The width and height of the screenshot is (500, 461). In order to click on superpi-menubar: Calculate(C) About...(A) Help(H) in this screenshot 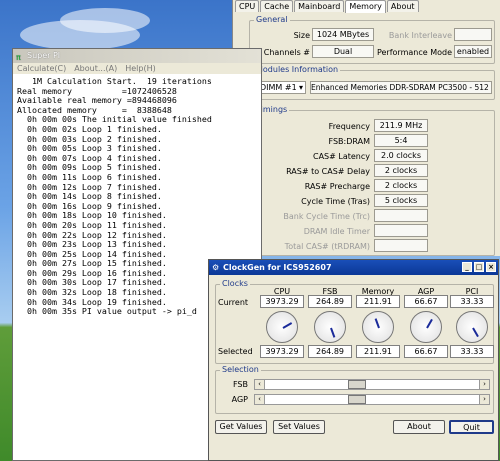, I will do `click(137, 68)`.